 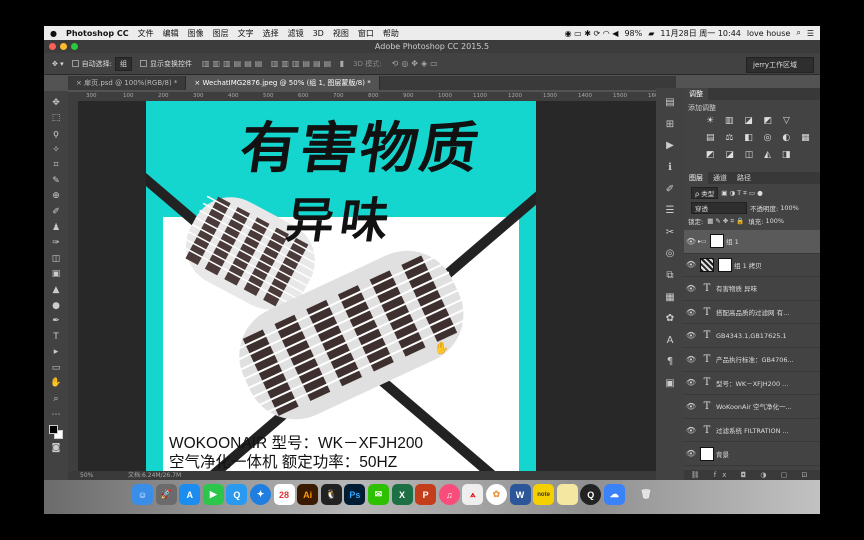 What do you see at coordinates (591, 494) in the screenshot?
I see `quicktime-icon: Q` at bounding box center [591, 494].